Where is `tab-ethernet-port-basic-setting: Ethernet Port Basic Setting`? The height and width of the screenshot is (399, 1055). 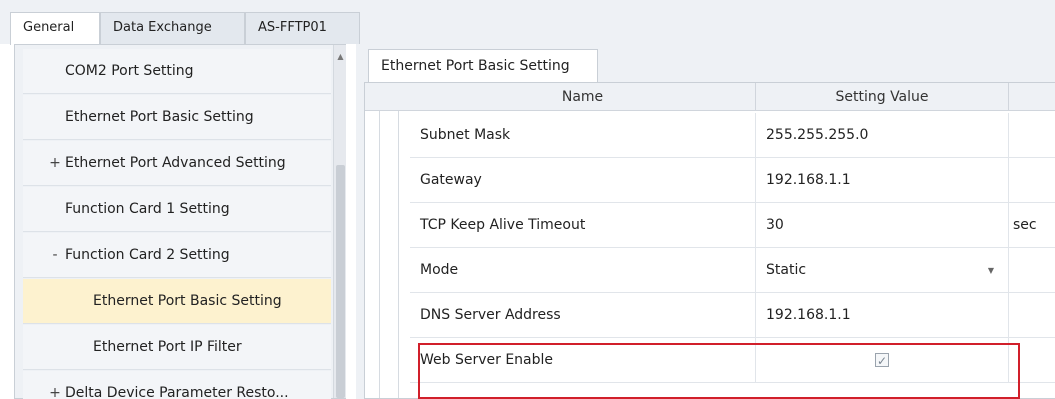
tab-ethernet-port-basic-setting: Ethernet Port Basic Setting is located at coordinates (483, 65).